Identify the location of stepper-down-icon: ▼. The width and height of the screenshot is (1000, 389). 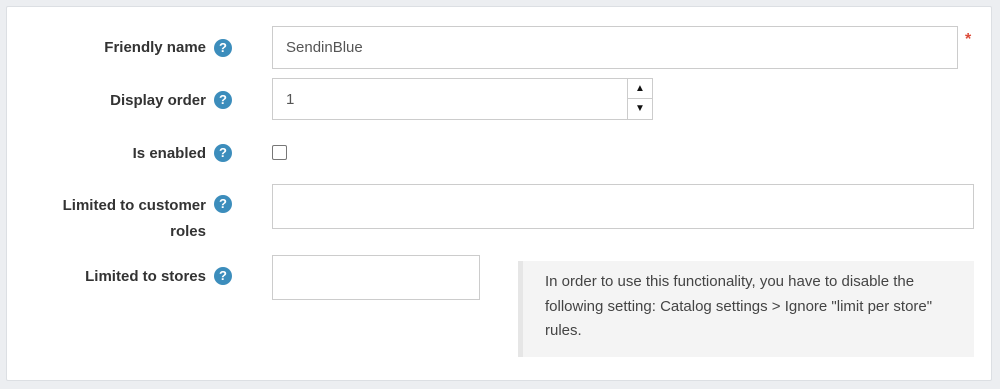
(640, 109).